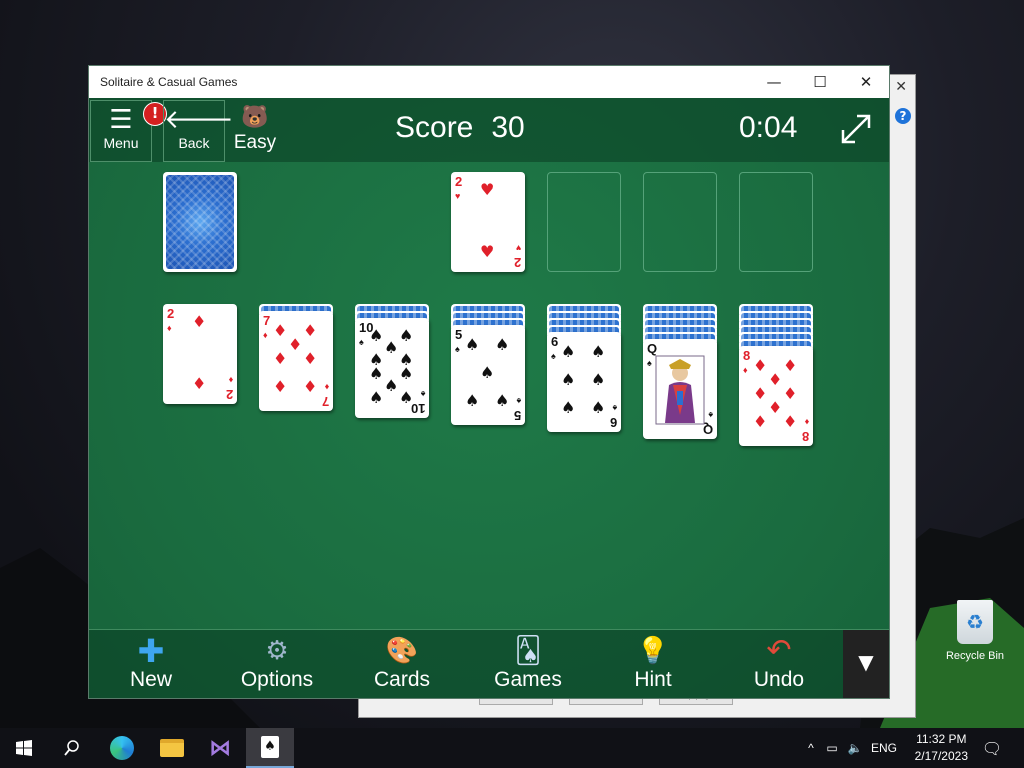 The height and width of the screenshot is (768, 1024). What do you see at coordinates (459, 340) in the screenshot?
I see `card-rank: 5 ♠` at bounding box center [459, 340].